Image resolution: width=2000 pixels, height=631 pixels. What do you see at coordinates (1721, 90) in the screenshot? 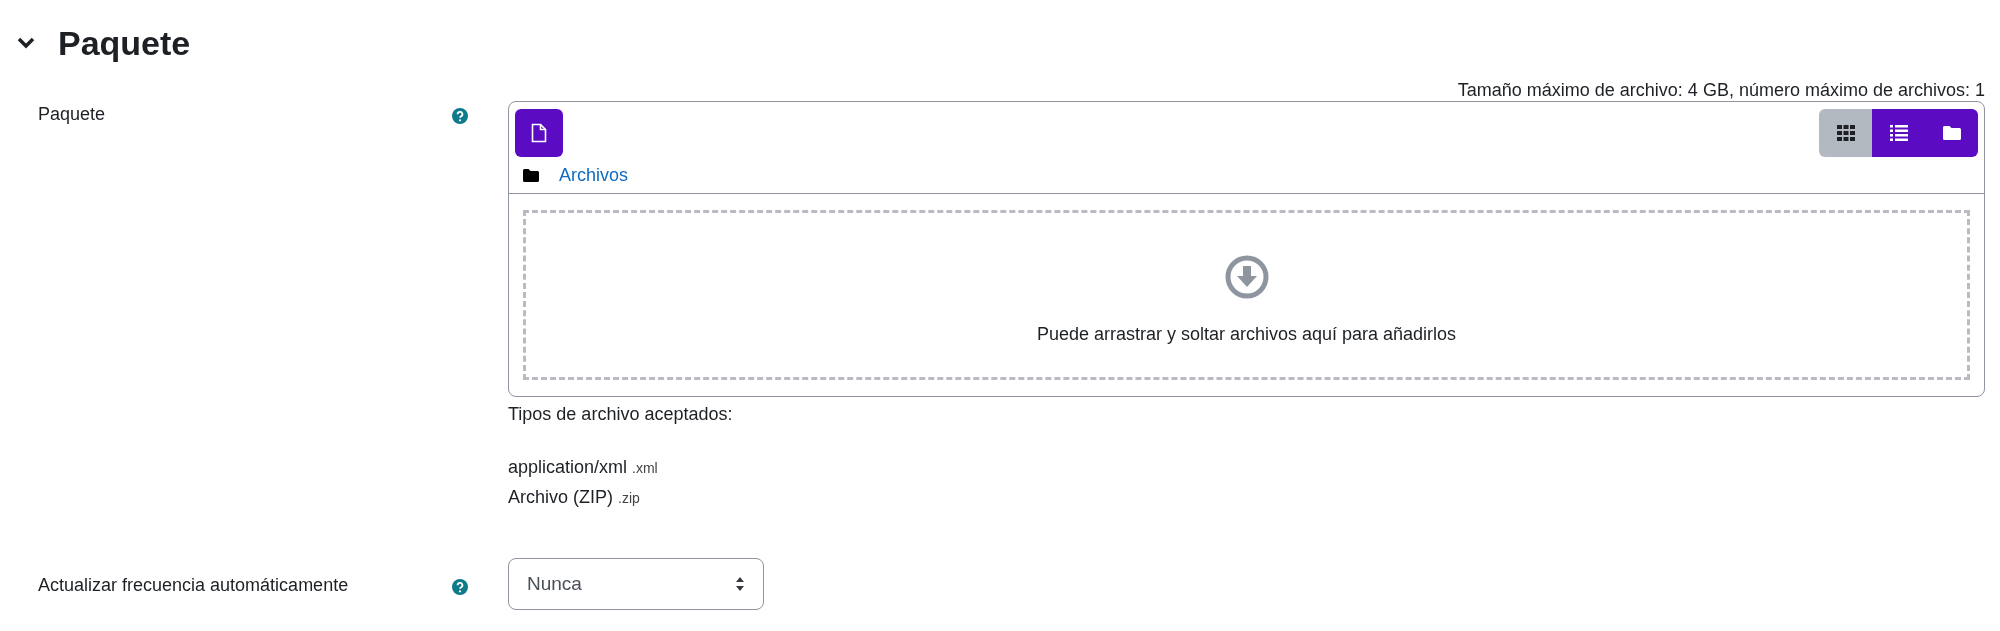
I see `file-limits-text: Tamaño máximo de archivo: 4 GB, número máximo de archivos: 1` at bounding box center [1721, 90].